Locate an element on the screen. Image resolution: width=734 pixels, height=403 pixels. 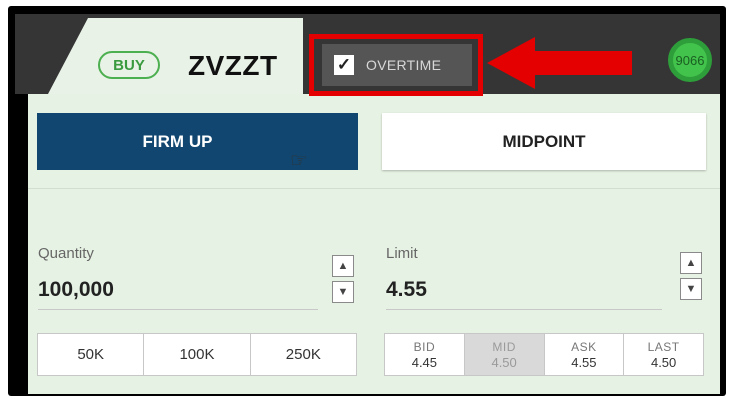
symbol-label: ZVZZT is located at coordinates (233, 65).